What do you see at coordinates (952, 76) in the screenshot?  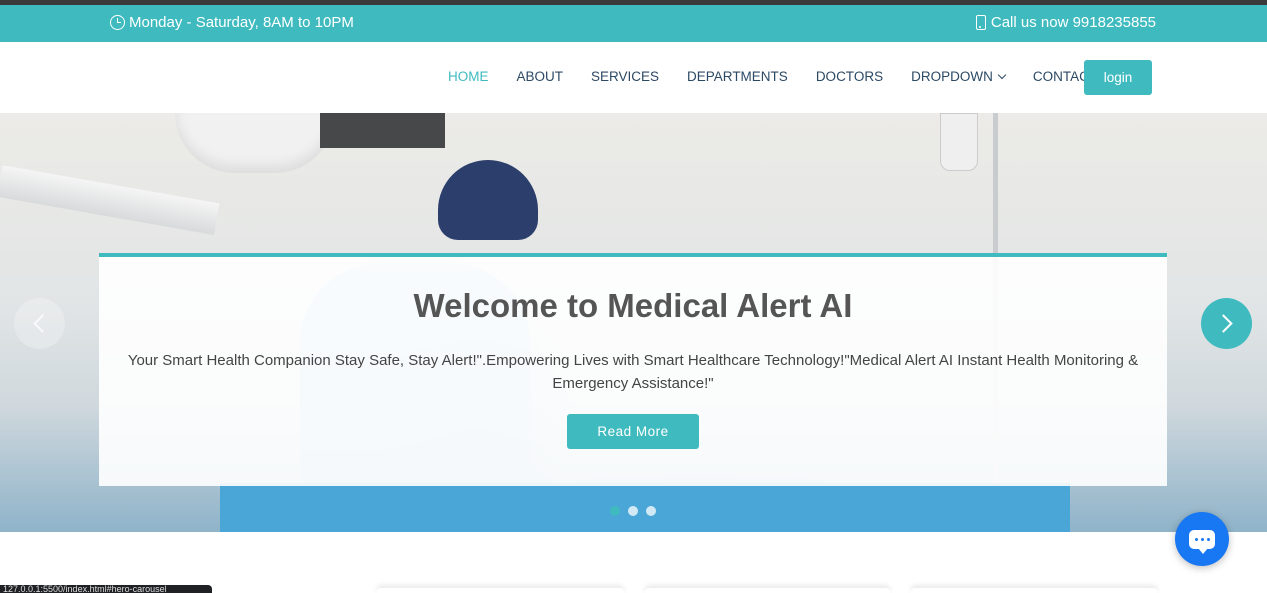 I see `nav-item-dropdown-label: DROPDOWN` at bounding box center [952, 76].